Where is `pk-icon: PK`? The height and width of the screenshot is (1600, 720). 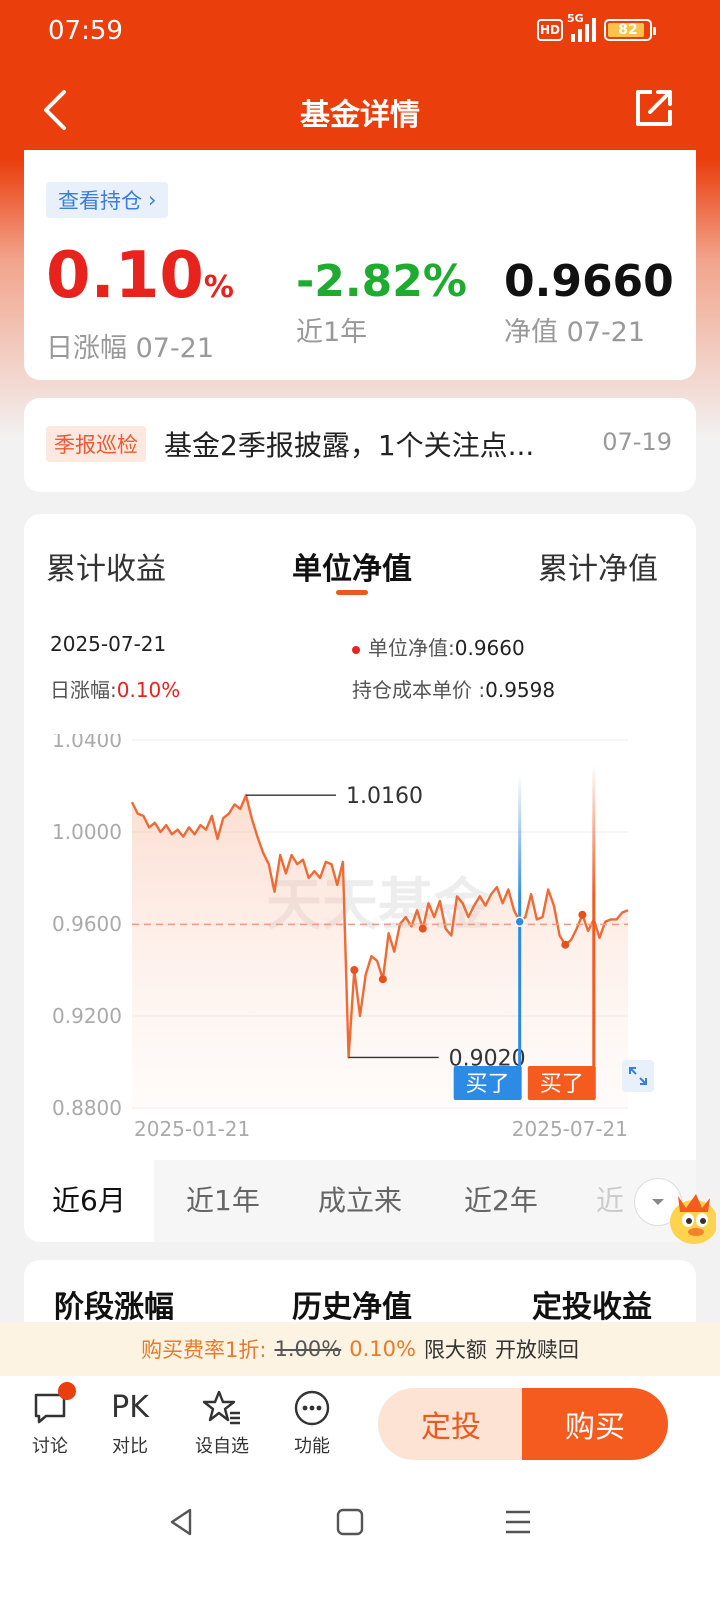
pk-icon: PK is located at coordinates (130, 1407).